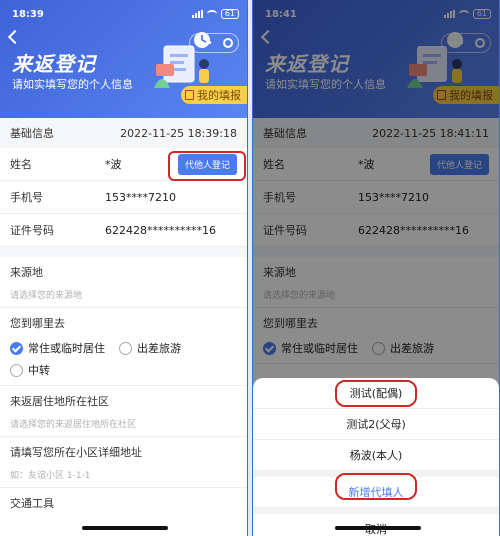 This screenshot has height=536, width=500. I want to click on id-row: 证件号码 622428**********16, so click(123, 230).